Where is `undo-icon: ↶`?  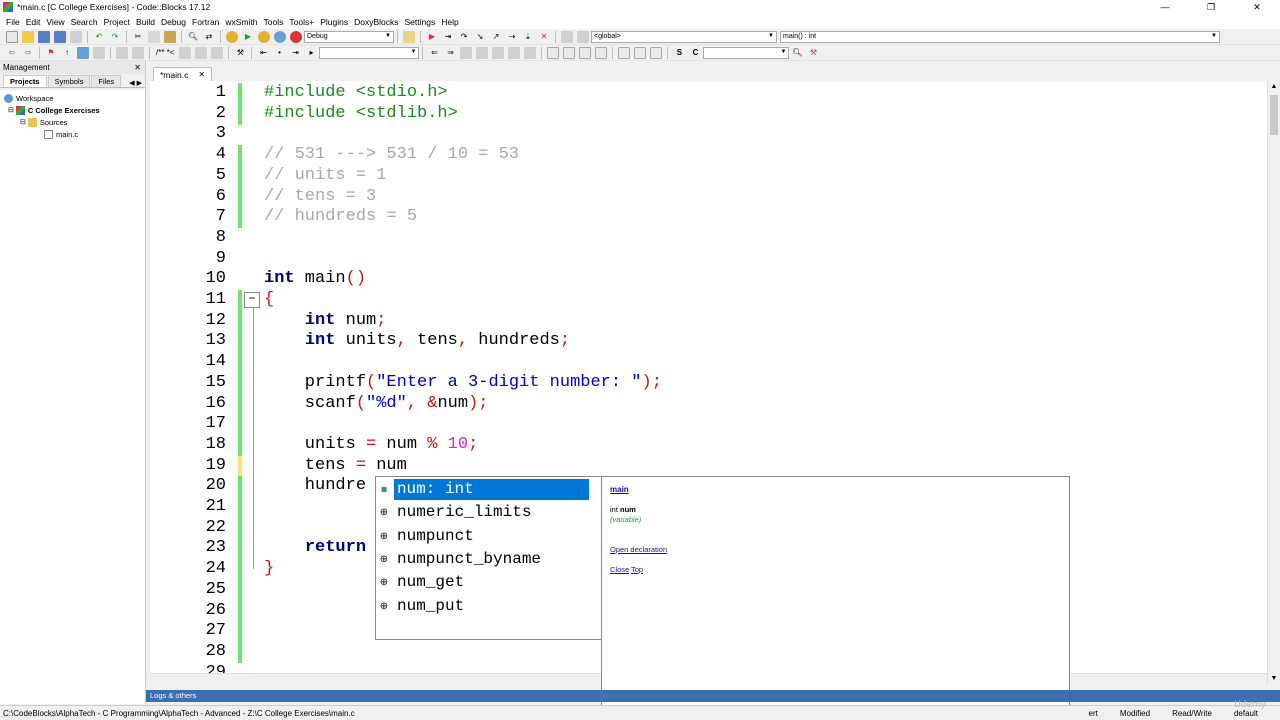
undo-icon: ↶ is located at coordinates (99, 37).